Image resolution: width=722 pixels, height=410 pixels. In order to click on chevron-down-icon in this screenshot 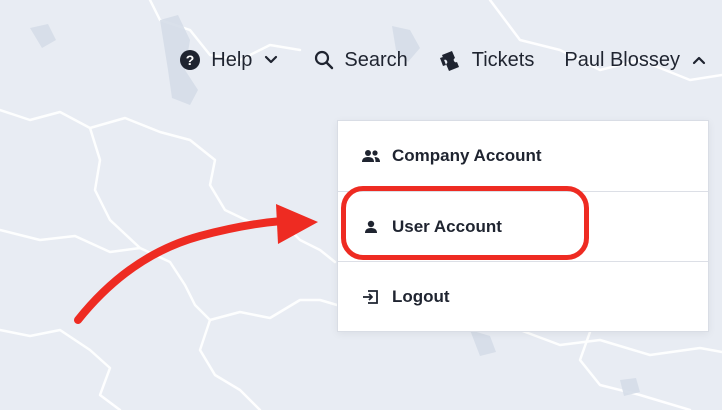, I will do `click(271, 60)`.